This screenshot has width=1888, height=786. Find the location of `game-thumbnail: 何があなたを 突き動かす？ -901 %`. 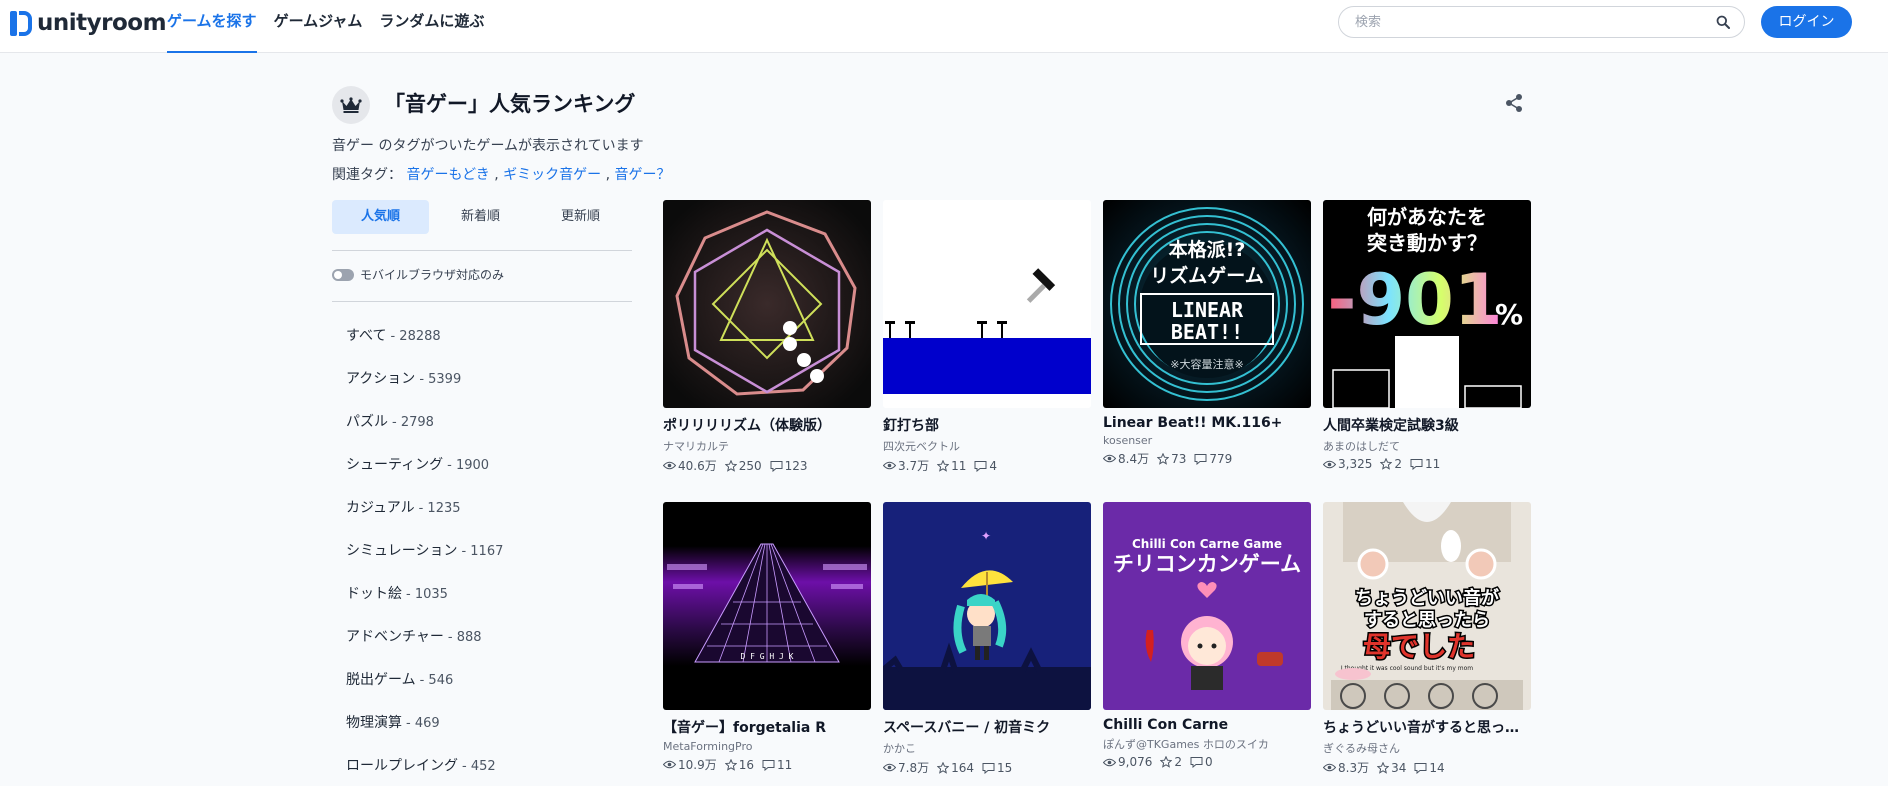

game-thumbnail: 何があなたを 突き動かす？ -901 % is located at coordinates (1427, 304).